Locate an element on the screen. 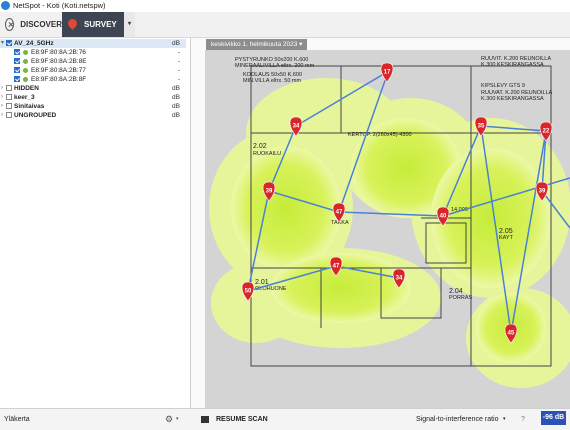  help-icon: ? is located at coordinates (523, 419).